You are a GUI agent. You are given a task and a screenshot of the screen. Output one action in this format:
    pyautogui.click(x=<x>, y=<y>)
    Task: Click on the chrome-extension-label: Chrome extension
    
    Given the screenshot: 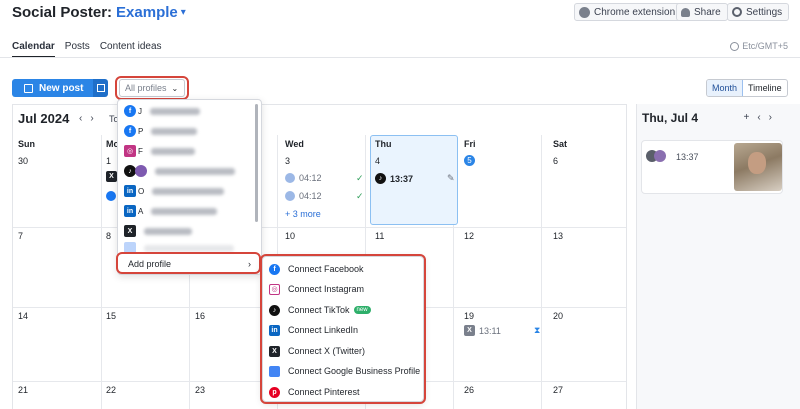 What is the action you would take?
    pyautogui.click(x=635, y=12)
    